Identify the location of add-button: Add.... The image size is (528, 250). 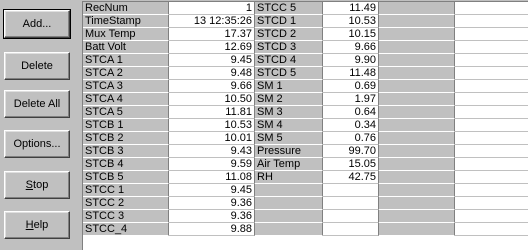
(37, 24).